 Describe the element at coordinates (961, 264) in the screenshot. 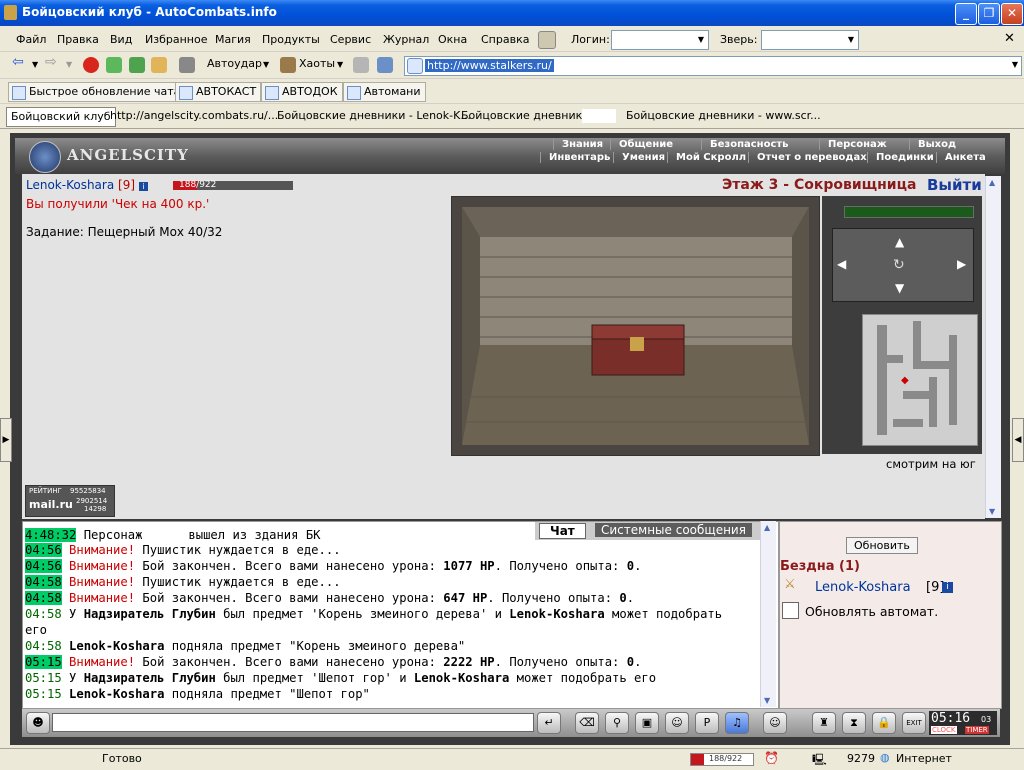

I see `turn-right-button: ▶` at that location.